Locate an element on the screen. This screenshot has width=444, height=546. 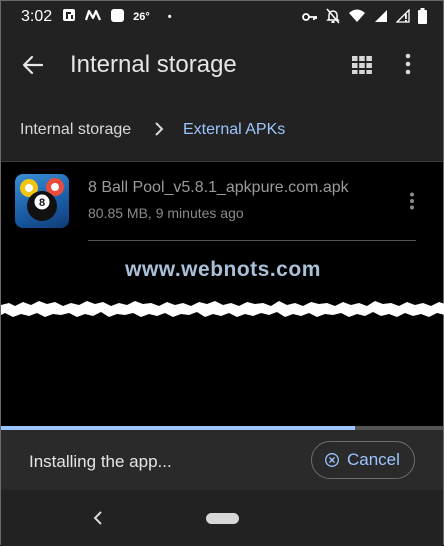
chevron-right-icon is located at coordinates (159, 131).